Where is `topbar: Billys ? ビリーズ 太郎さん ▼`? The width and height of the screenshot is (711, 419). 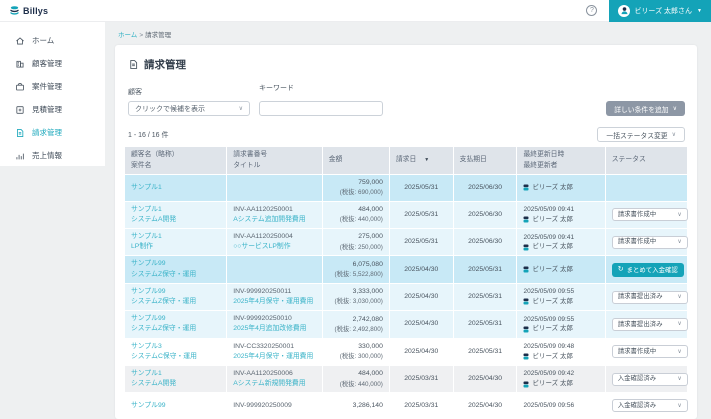 topbar: Billys ? ビリーズ 太郎さん ▼ is located at coordinates (355, 11).